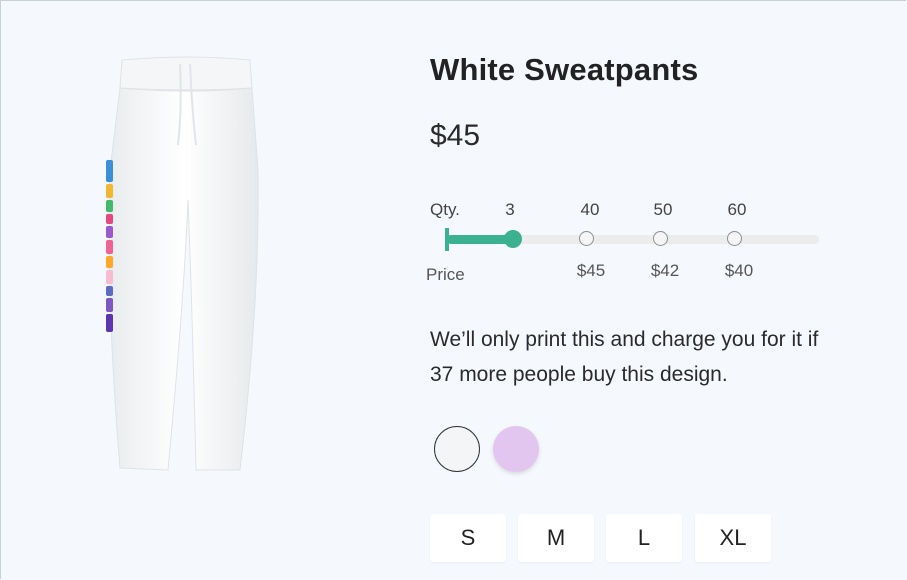 Image resolution: width=907 pixels, height=580 pixels. What do you see at coordinates (591, 270) in the screenshot?
I see `tier-price: $45` at bounding box center [591, 270].